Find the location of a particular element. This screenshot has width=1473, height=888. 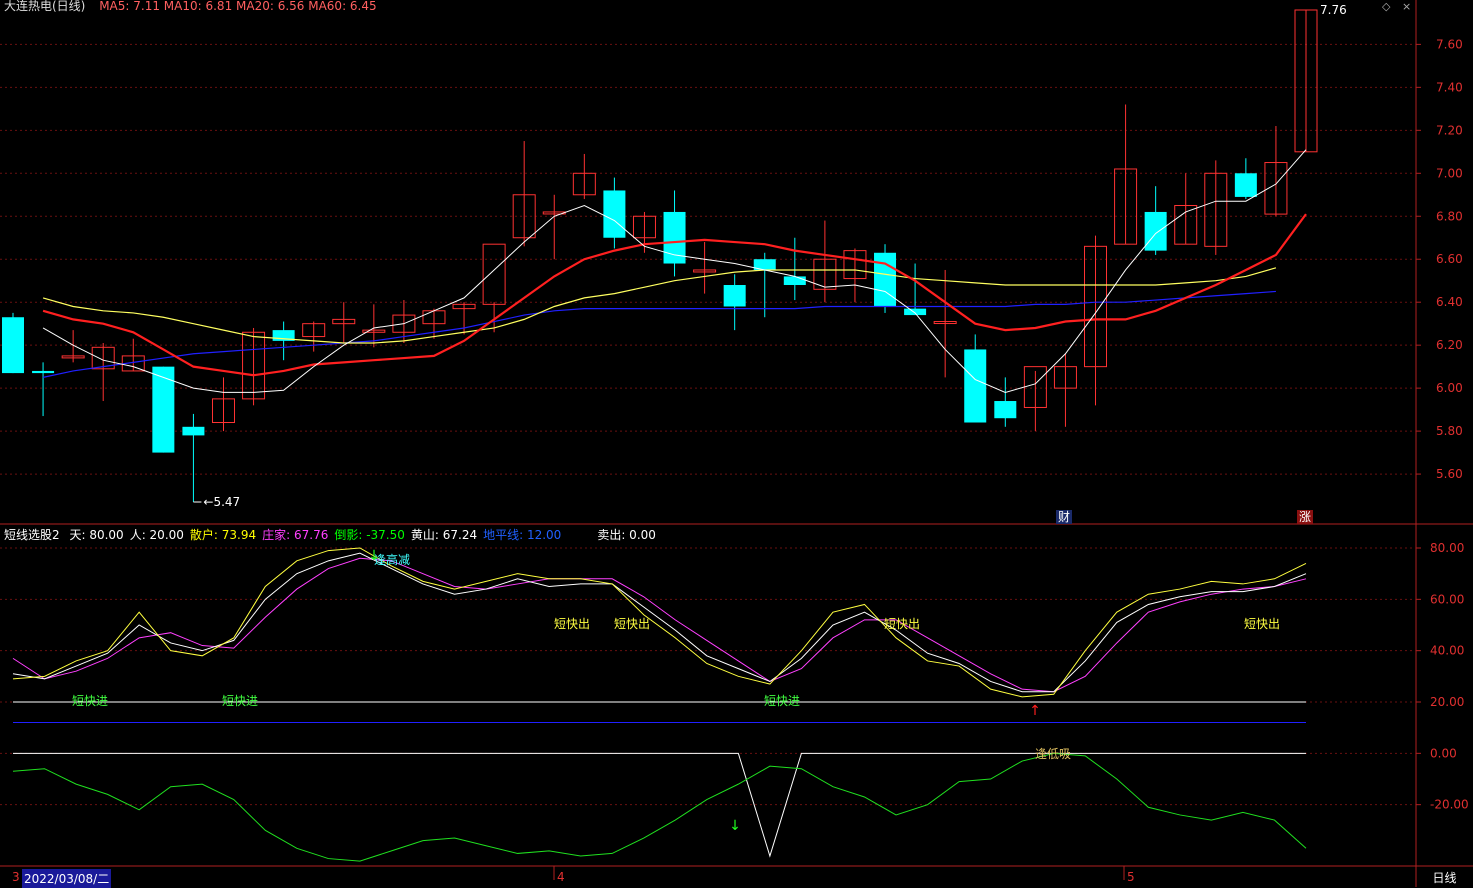

price-tick-label-5: 6.60 is located at coordinates (1449, 259).